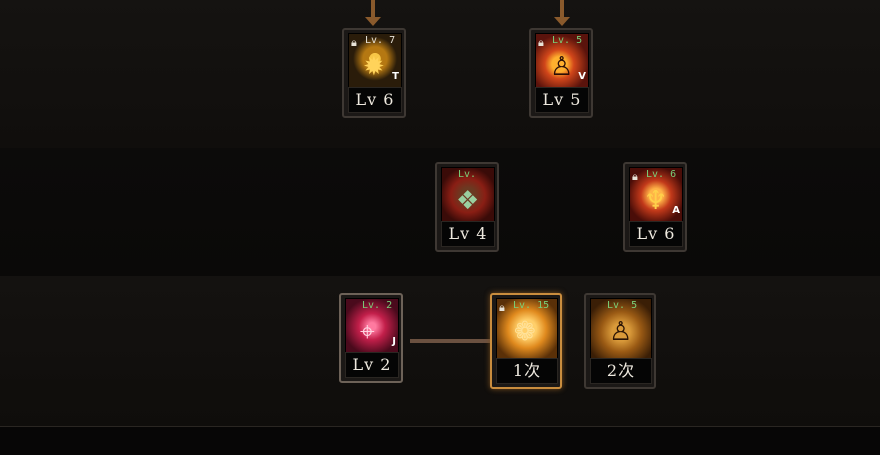  What do you see at coordinates (582, 76) in the screenshot?
I see `key-letter: V` at bounding box center [582, 76].